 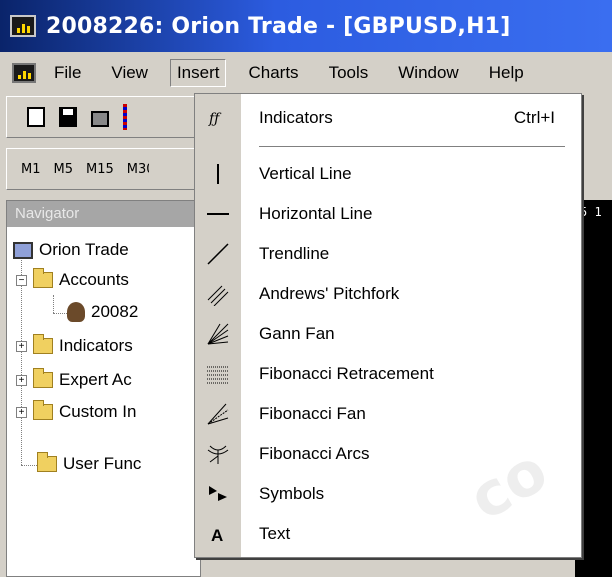 I want to click on account-icon, so click(x=76, y=312).